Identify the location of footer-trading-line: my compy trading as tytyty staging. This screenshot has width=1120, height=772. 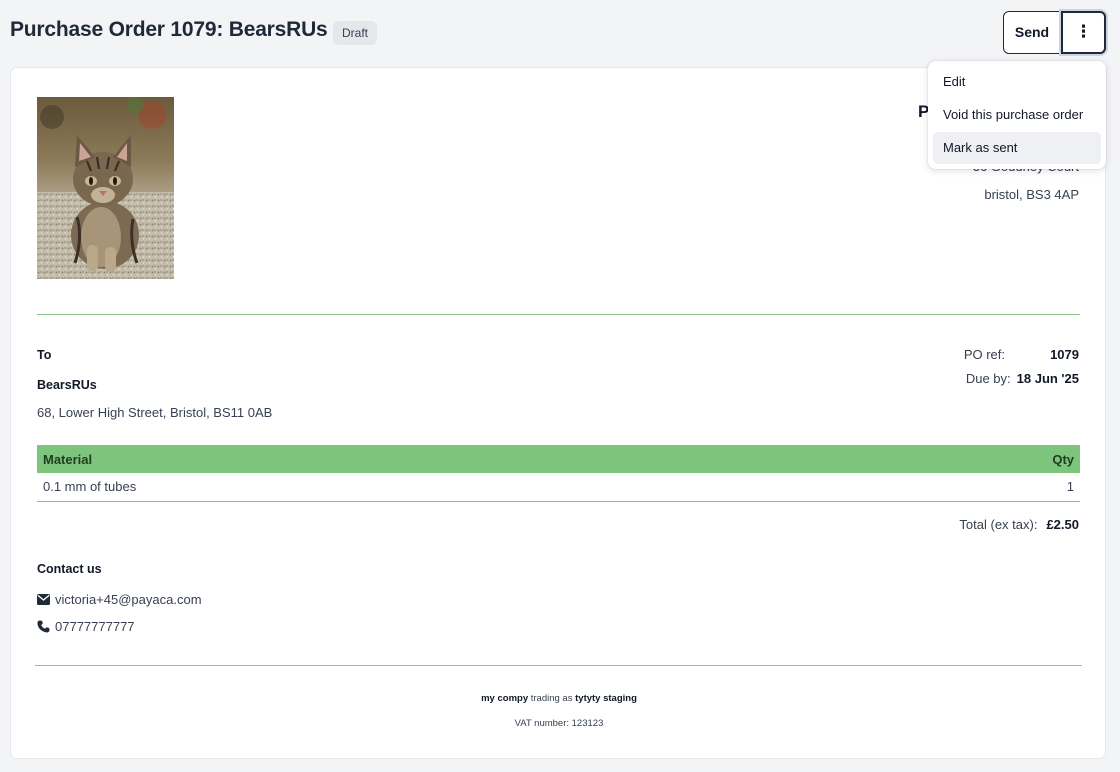
(559, 698).